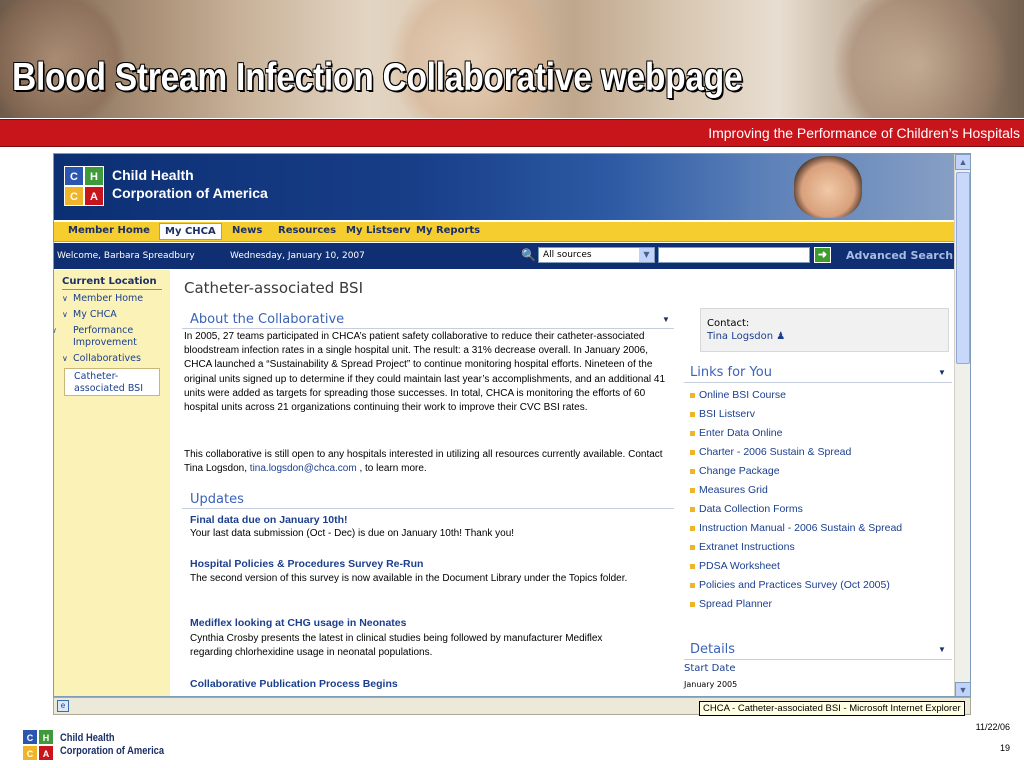  I want to click on contact-name-link: Tina Logsdon ♟, so click(746, 336).